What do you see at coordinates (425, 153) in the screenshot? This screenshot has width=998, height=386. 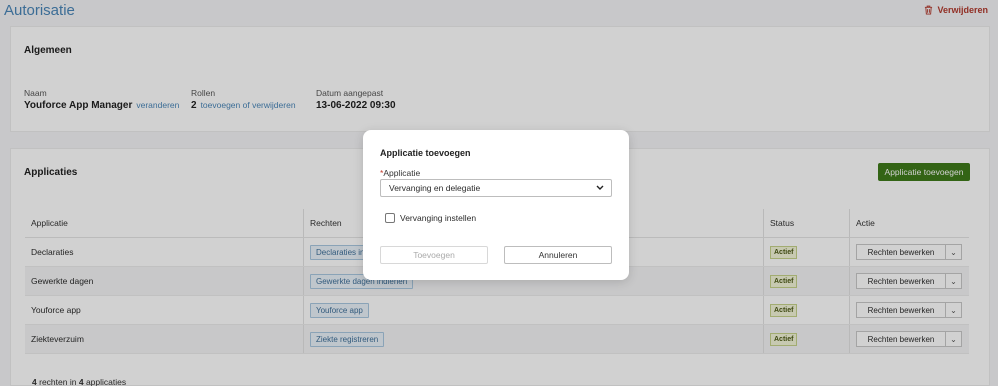 I see `dialog-title: Applicatie toevoegen` at bounding box center [425, 153].